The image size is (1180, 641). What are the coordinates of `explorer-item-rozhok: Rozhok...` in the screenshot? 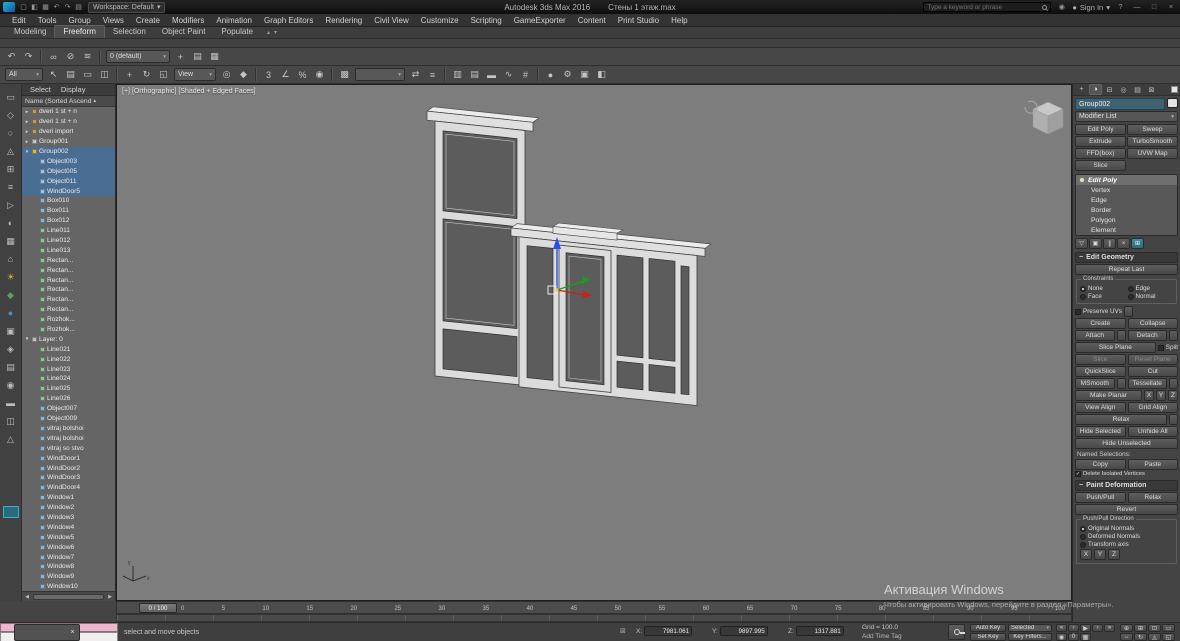 It's located at (68, 330).